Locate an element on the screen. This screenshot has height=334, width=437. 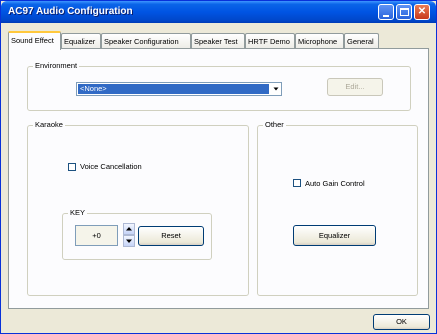
key-group-label: KEY is located at coordinates (78, 213).